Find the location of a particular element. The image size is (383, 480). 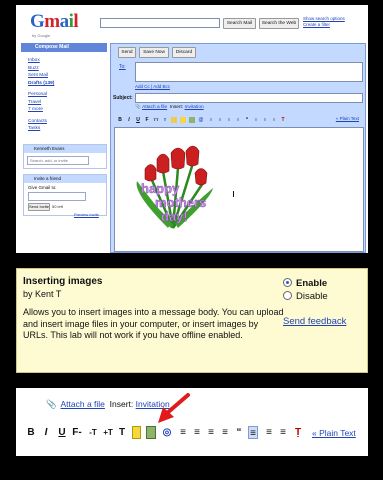

remove-format-icon: Ṭ is located at coordinates (298, 432).